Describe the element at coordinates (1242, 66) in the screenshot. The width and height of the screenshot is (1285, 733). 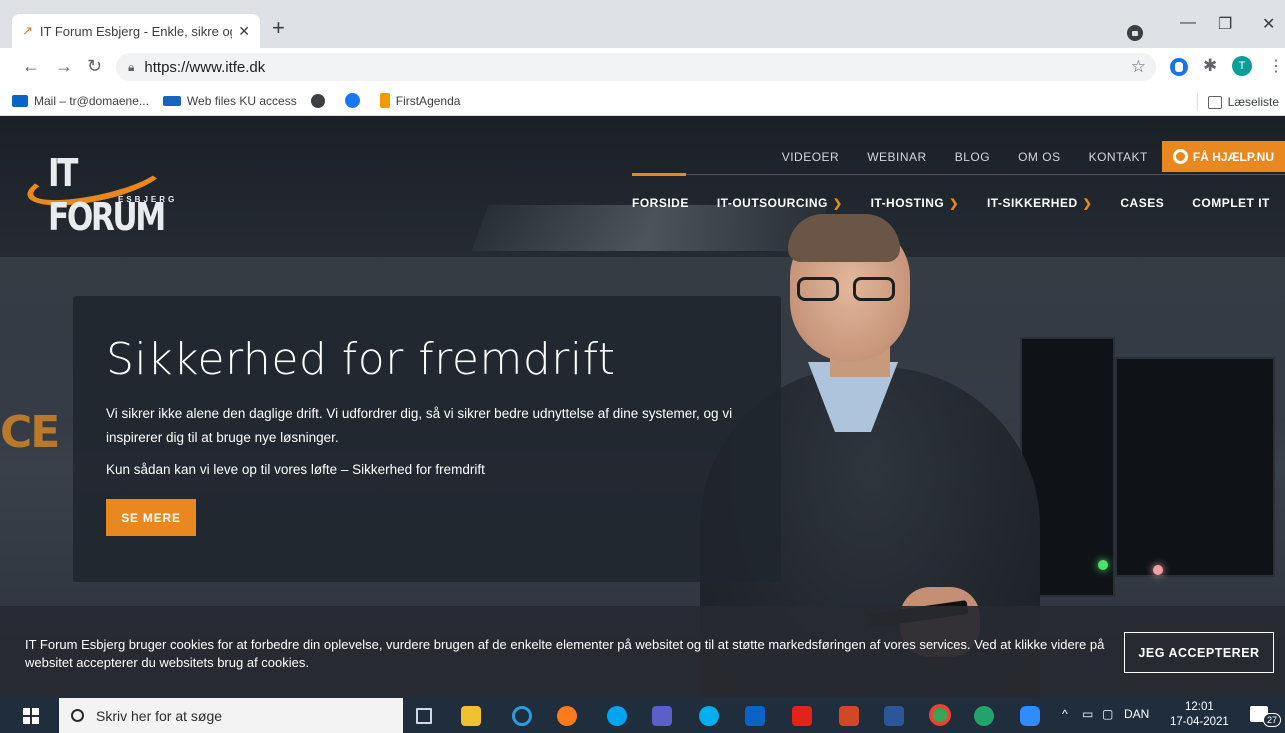
I see `profile-avatar: T` at that location.